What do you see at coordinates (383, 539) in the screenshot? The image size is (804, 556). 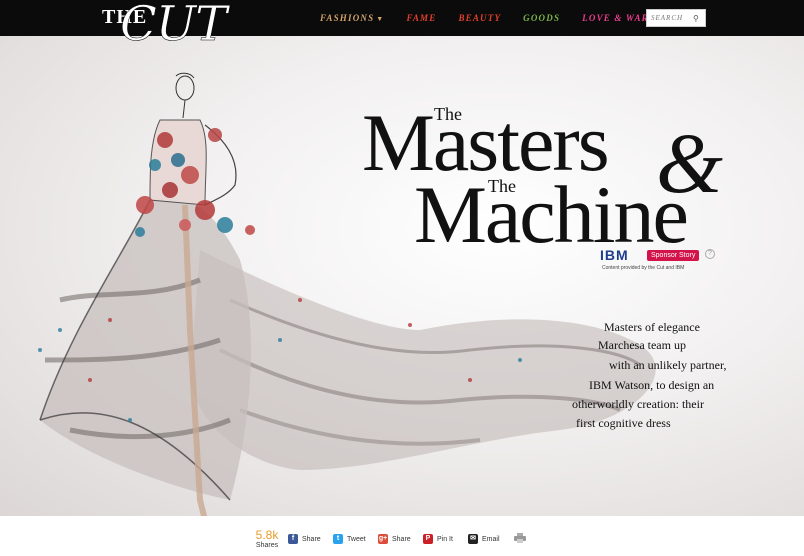 I see `google-plus-icon: g+` at bounding box center [383, 539].